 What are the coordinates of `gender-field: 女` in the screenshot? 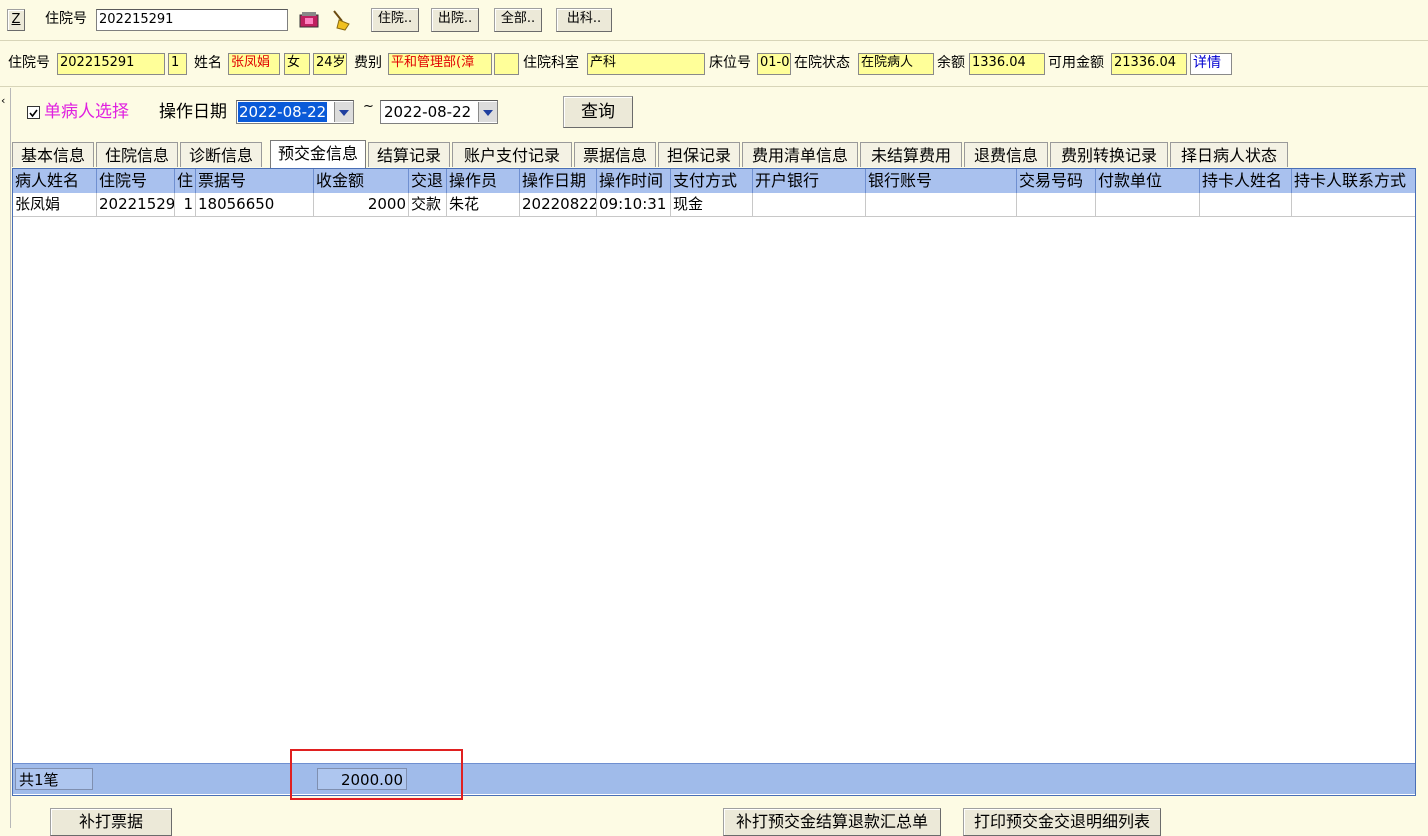 It's located at (297, 64).